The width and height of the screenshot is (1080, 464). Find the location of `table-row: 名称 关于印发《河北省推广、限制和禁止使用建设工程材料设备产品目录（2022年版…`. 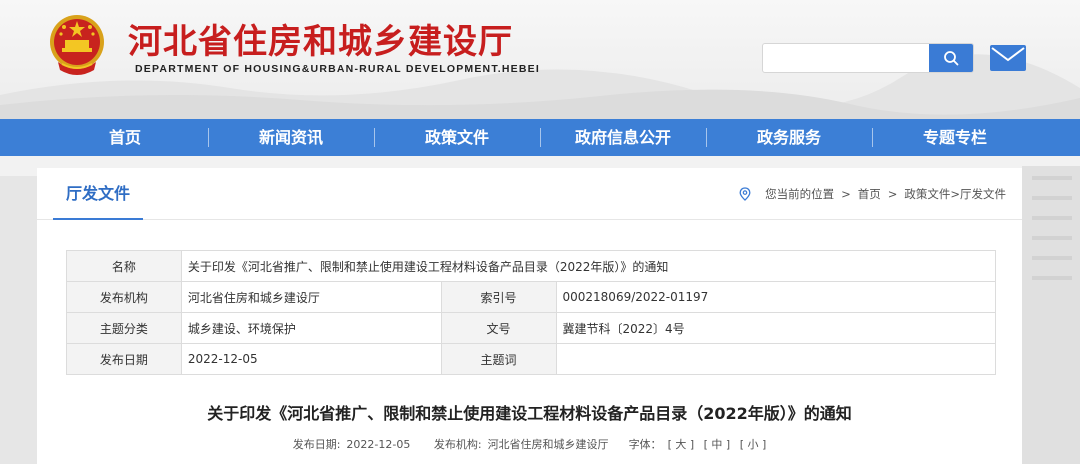

table-row: 名称 关于印发《河北省推广、限制和禁止使用建设工程材料设备产品目录（2022年版… is located at coordinates (531, 266).